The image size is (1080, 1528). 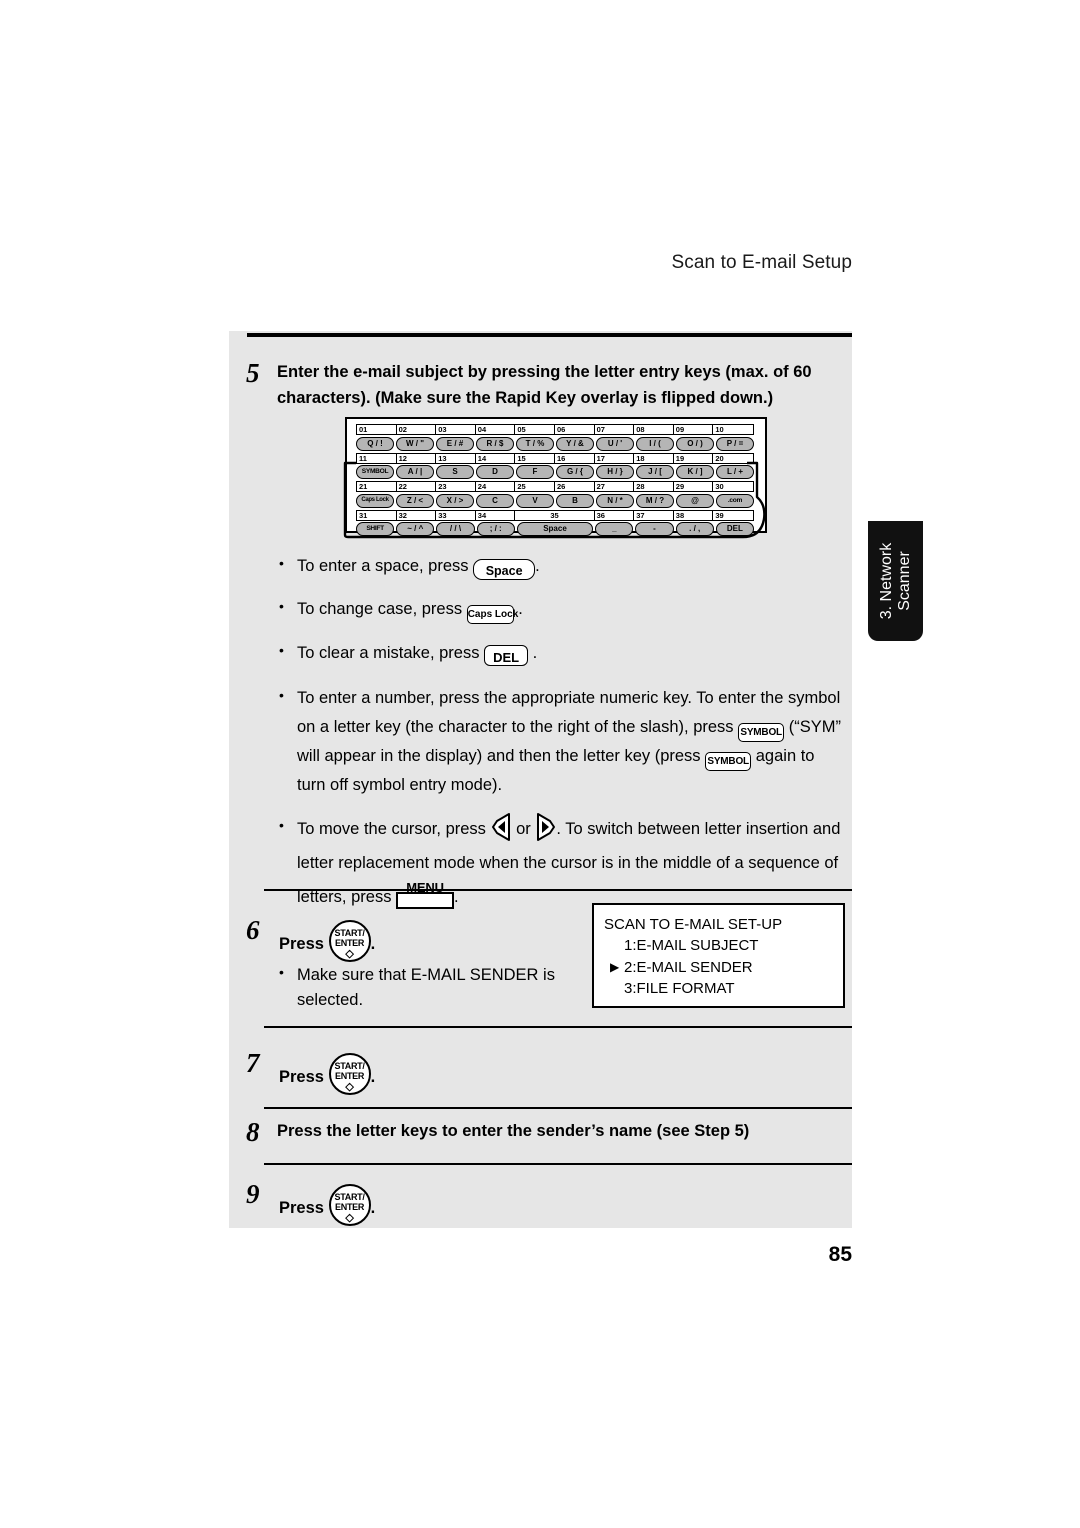 What do you see at coordinates (735, 500) in the screenshot?
I see `overlay-key-dotcom: .com` at bounding box center [735, 500].